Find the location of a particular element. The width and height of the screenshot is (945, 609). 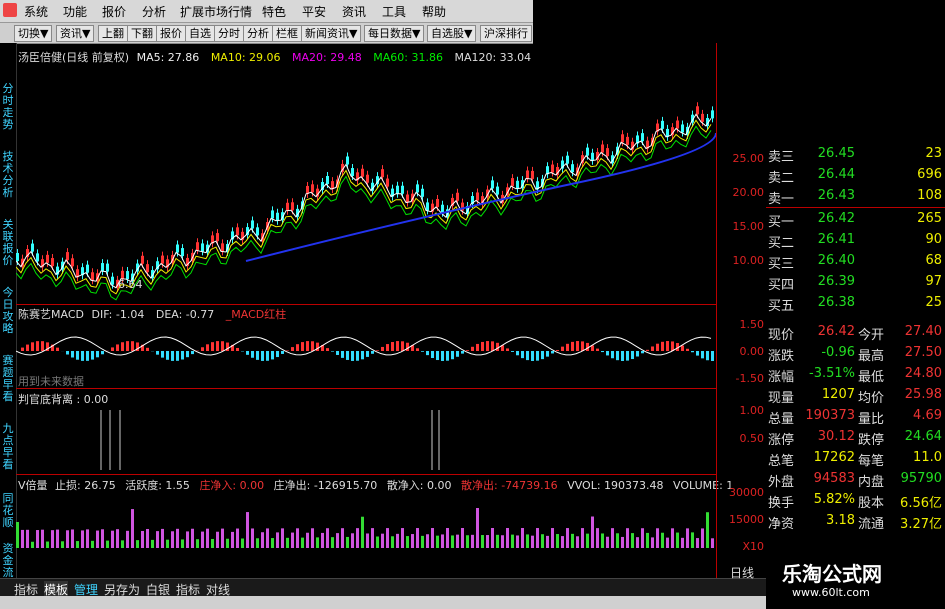

quote-volume: 23 is located at coordinates (933, 153).